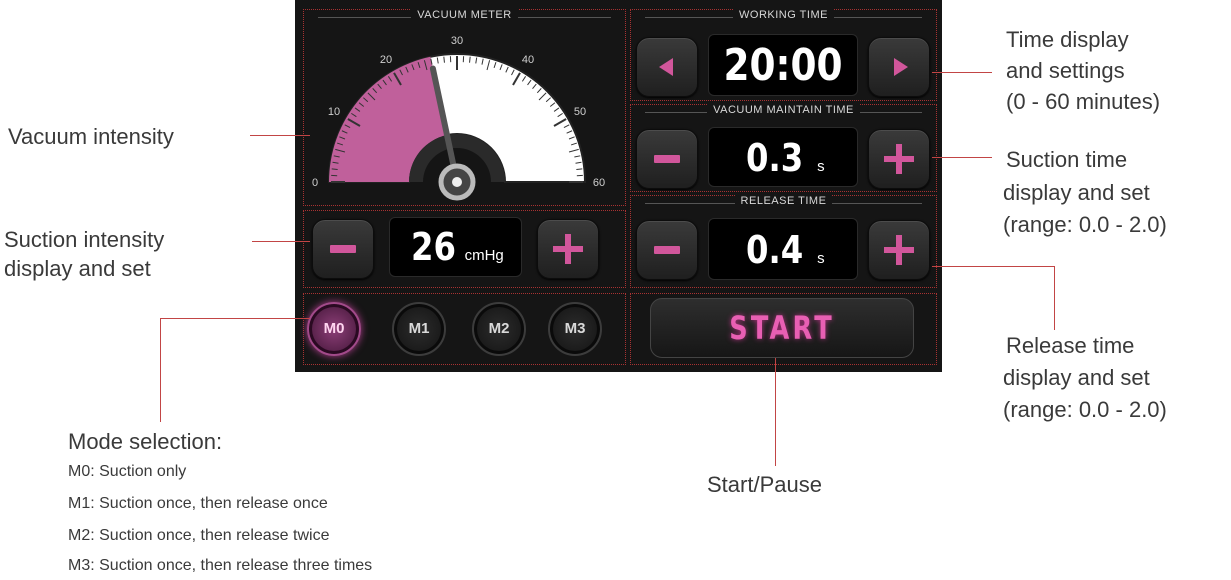 The width and height of the screenshot is (1231, 580). I want to click on time-decrease-button, so click(667, 67).